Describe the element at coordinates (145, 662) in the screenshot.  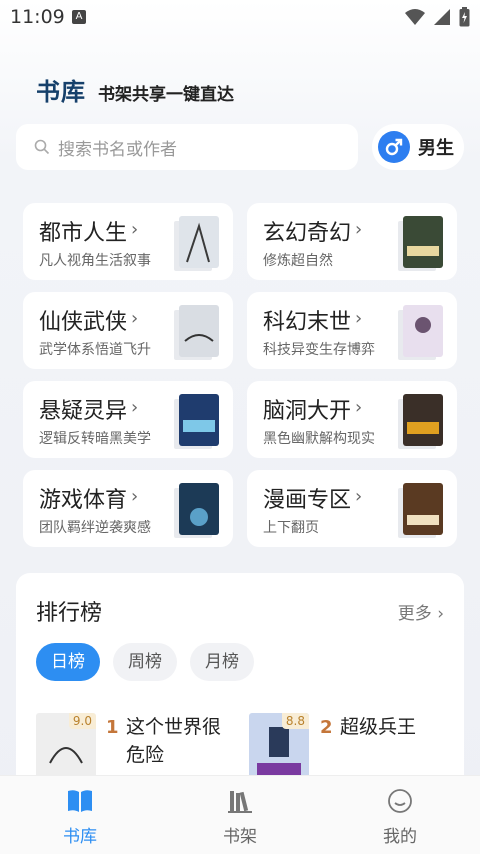
I see `tab-weekly: 周榜` at that location.